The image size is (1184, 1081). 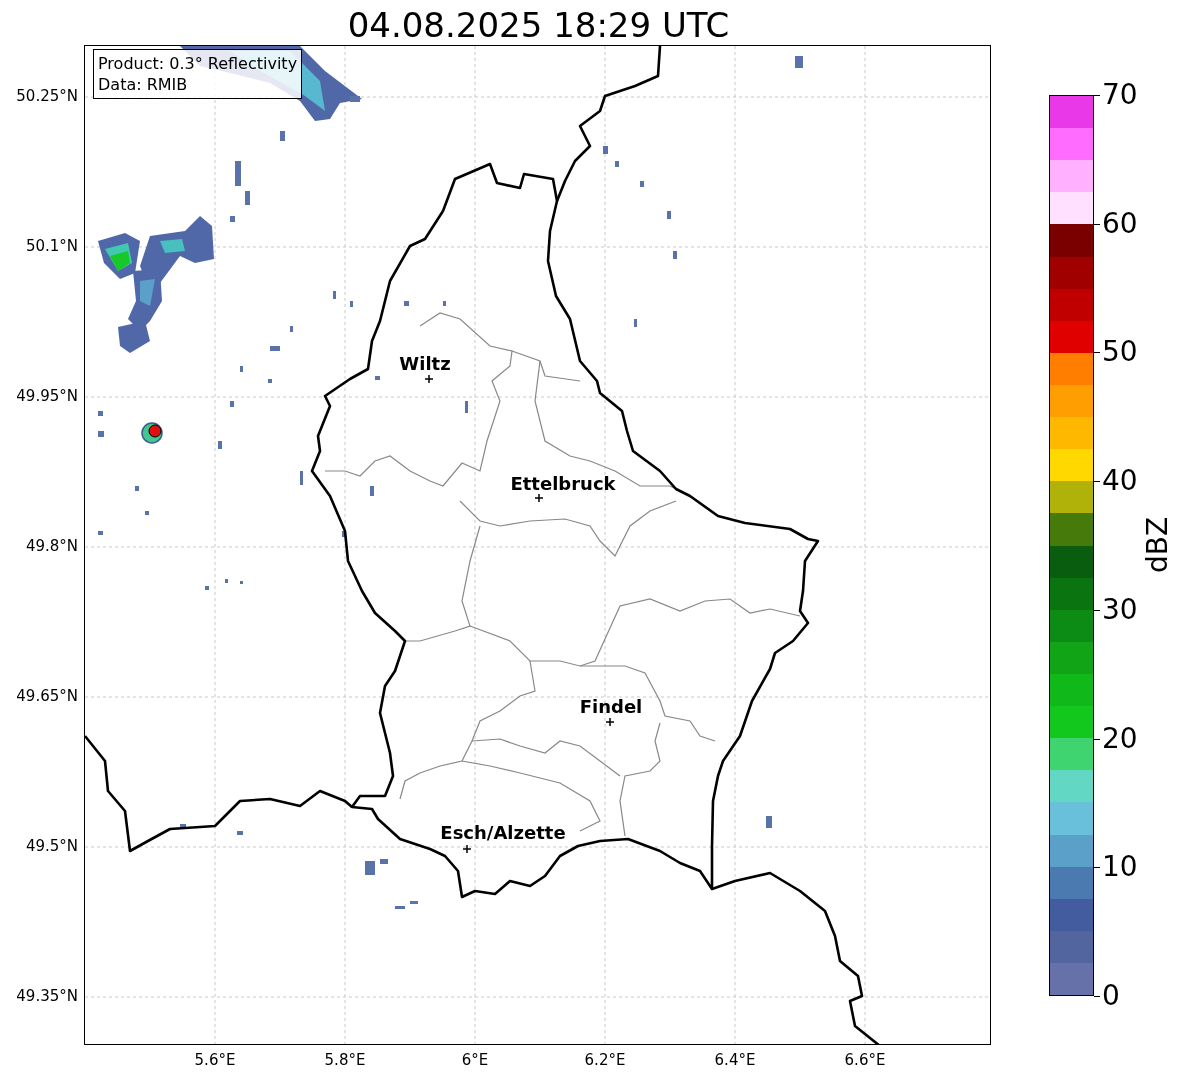 I want to click on latitude-label: 49.35°N, so click(x=47, y=996).